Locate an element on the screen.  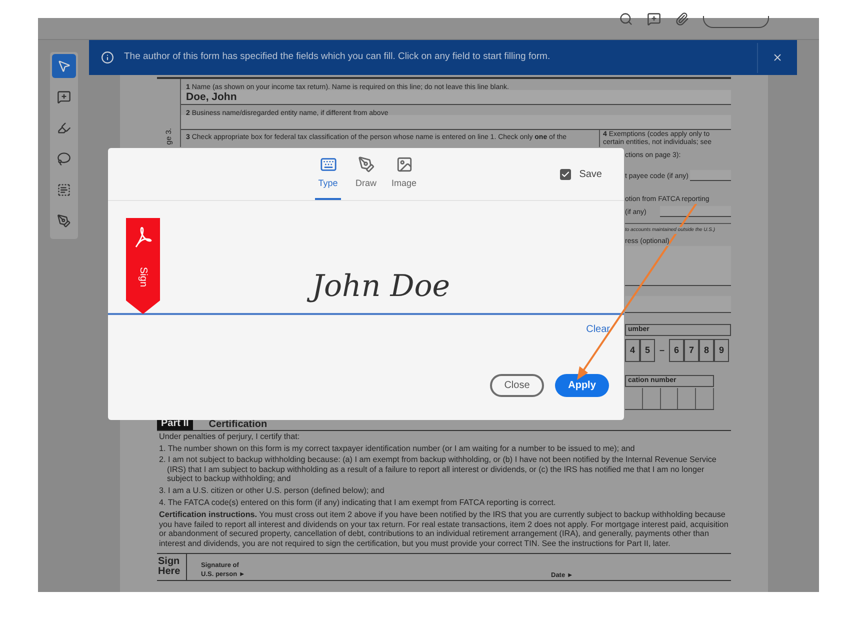
tool-button is located at coordinates (64, 66).